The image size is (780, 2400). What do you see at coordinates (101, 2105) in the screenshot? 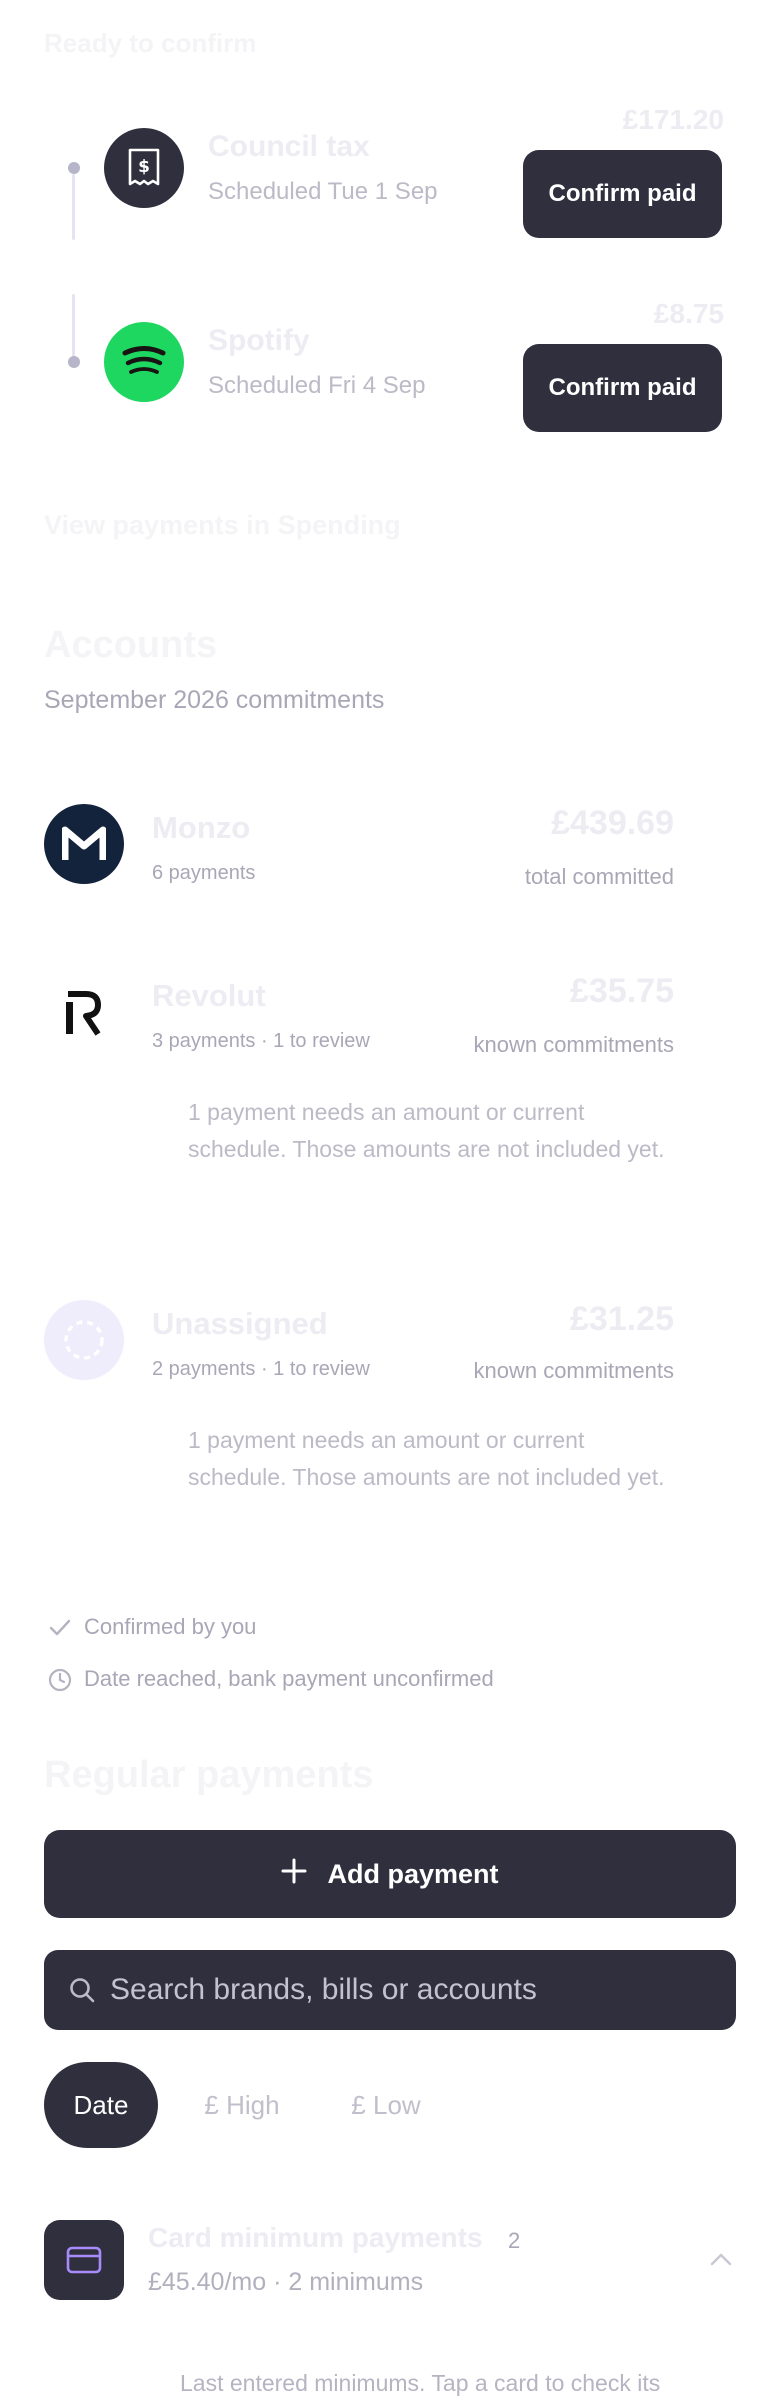
I see `sort-date-pill: Date` at bounding box center [101, 2105].